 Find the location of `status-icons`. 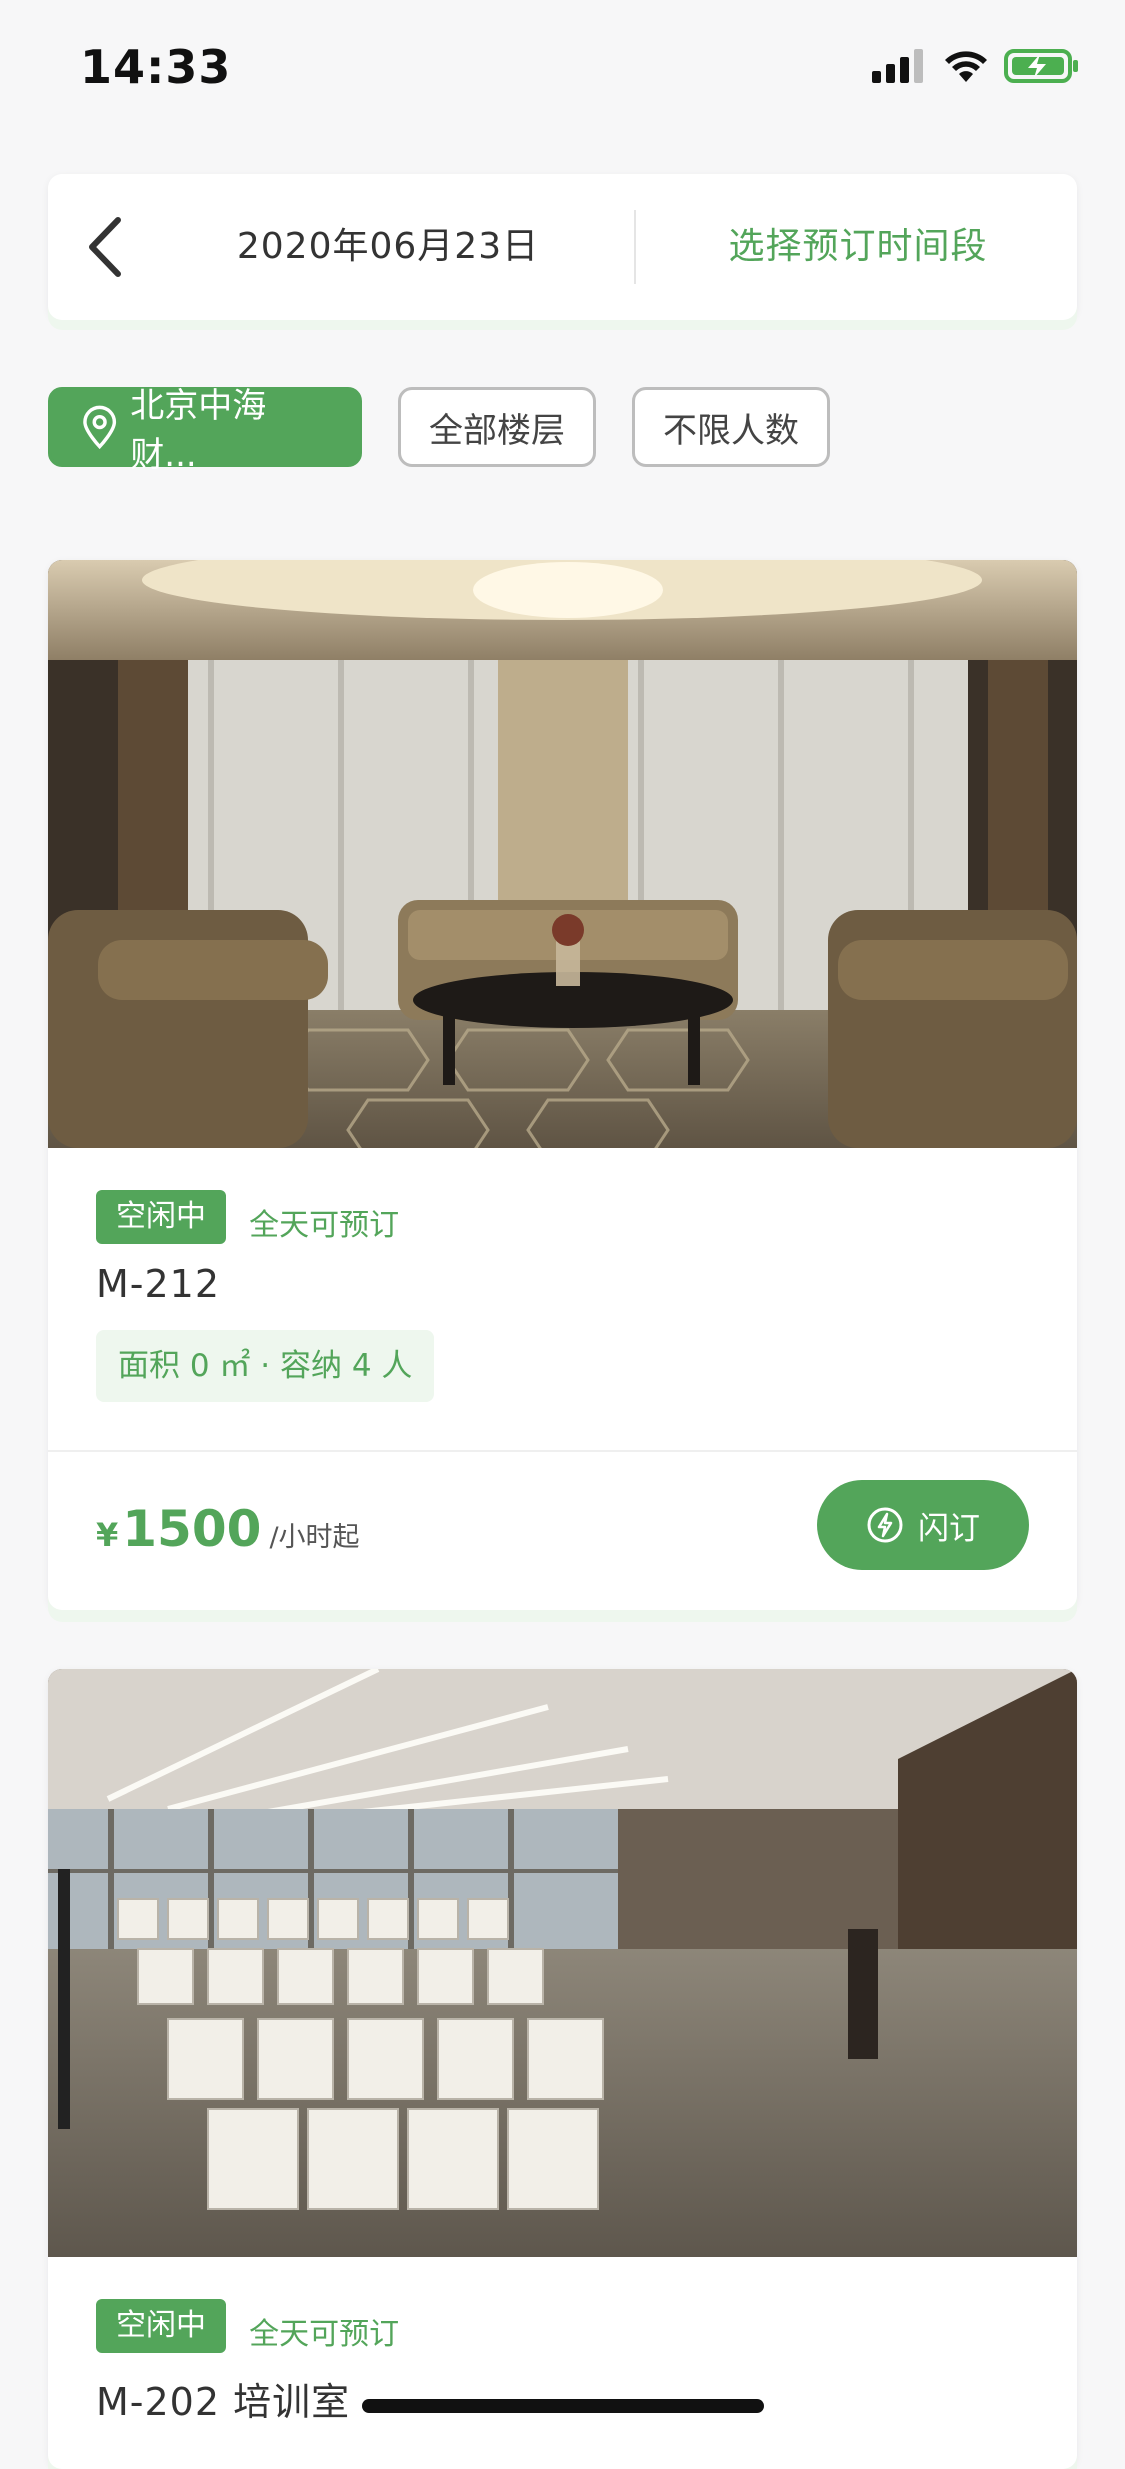

status-icons is located at coordinates (976, 66).